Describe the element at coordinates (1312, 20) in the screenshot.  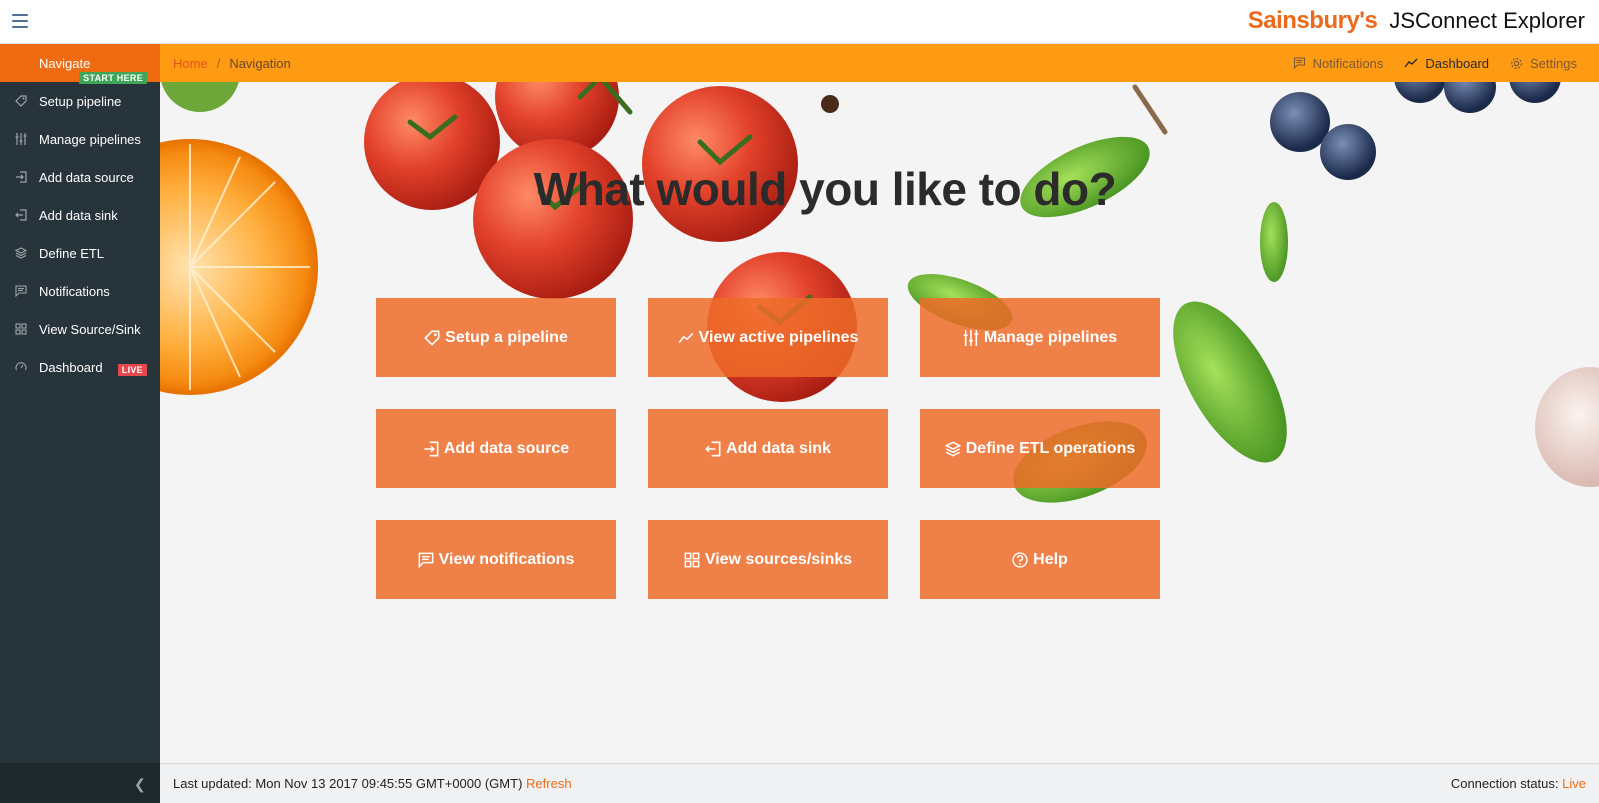
I see `brand-logo: Sainsbury's` at that location.